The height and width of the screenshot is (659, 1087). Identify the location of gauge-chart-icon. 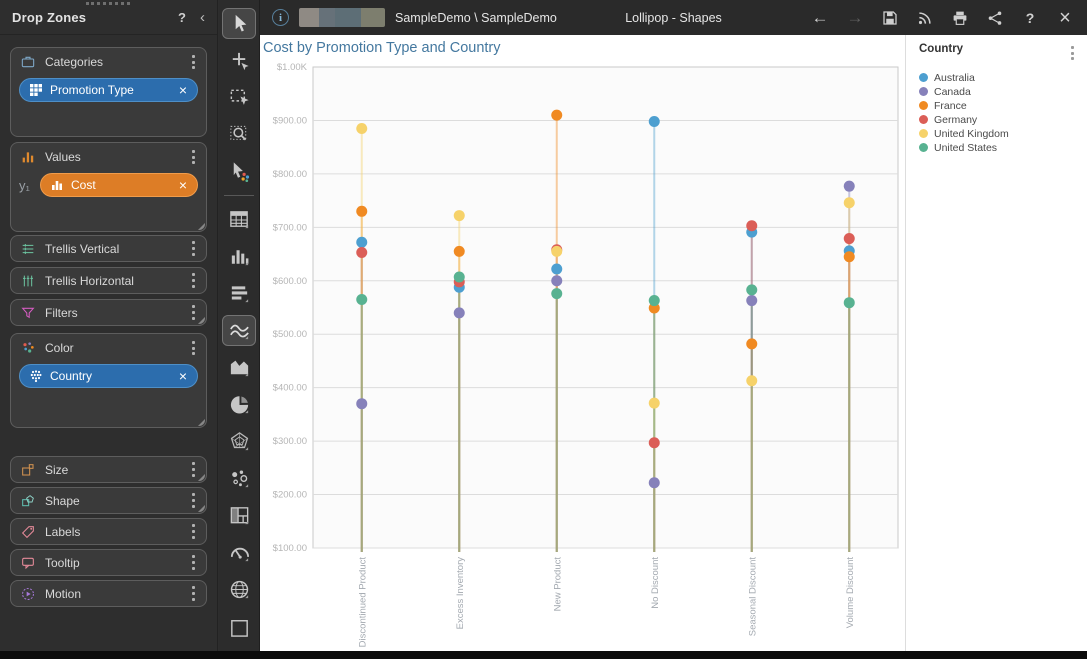
(239, 552).